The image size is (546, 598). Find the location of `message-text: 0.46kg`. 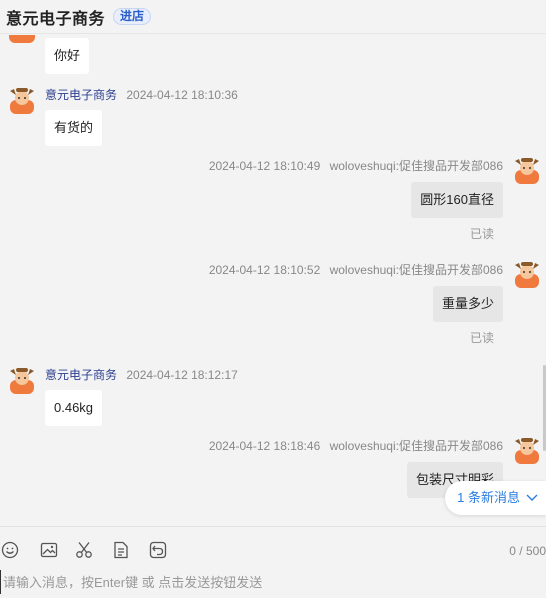

message-text: 0.46kg is located at coordinates (74, 407).